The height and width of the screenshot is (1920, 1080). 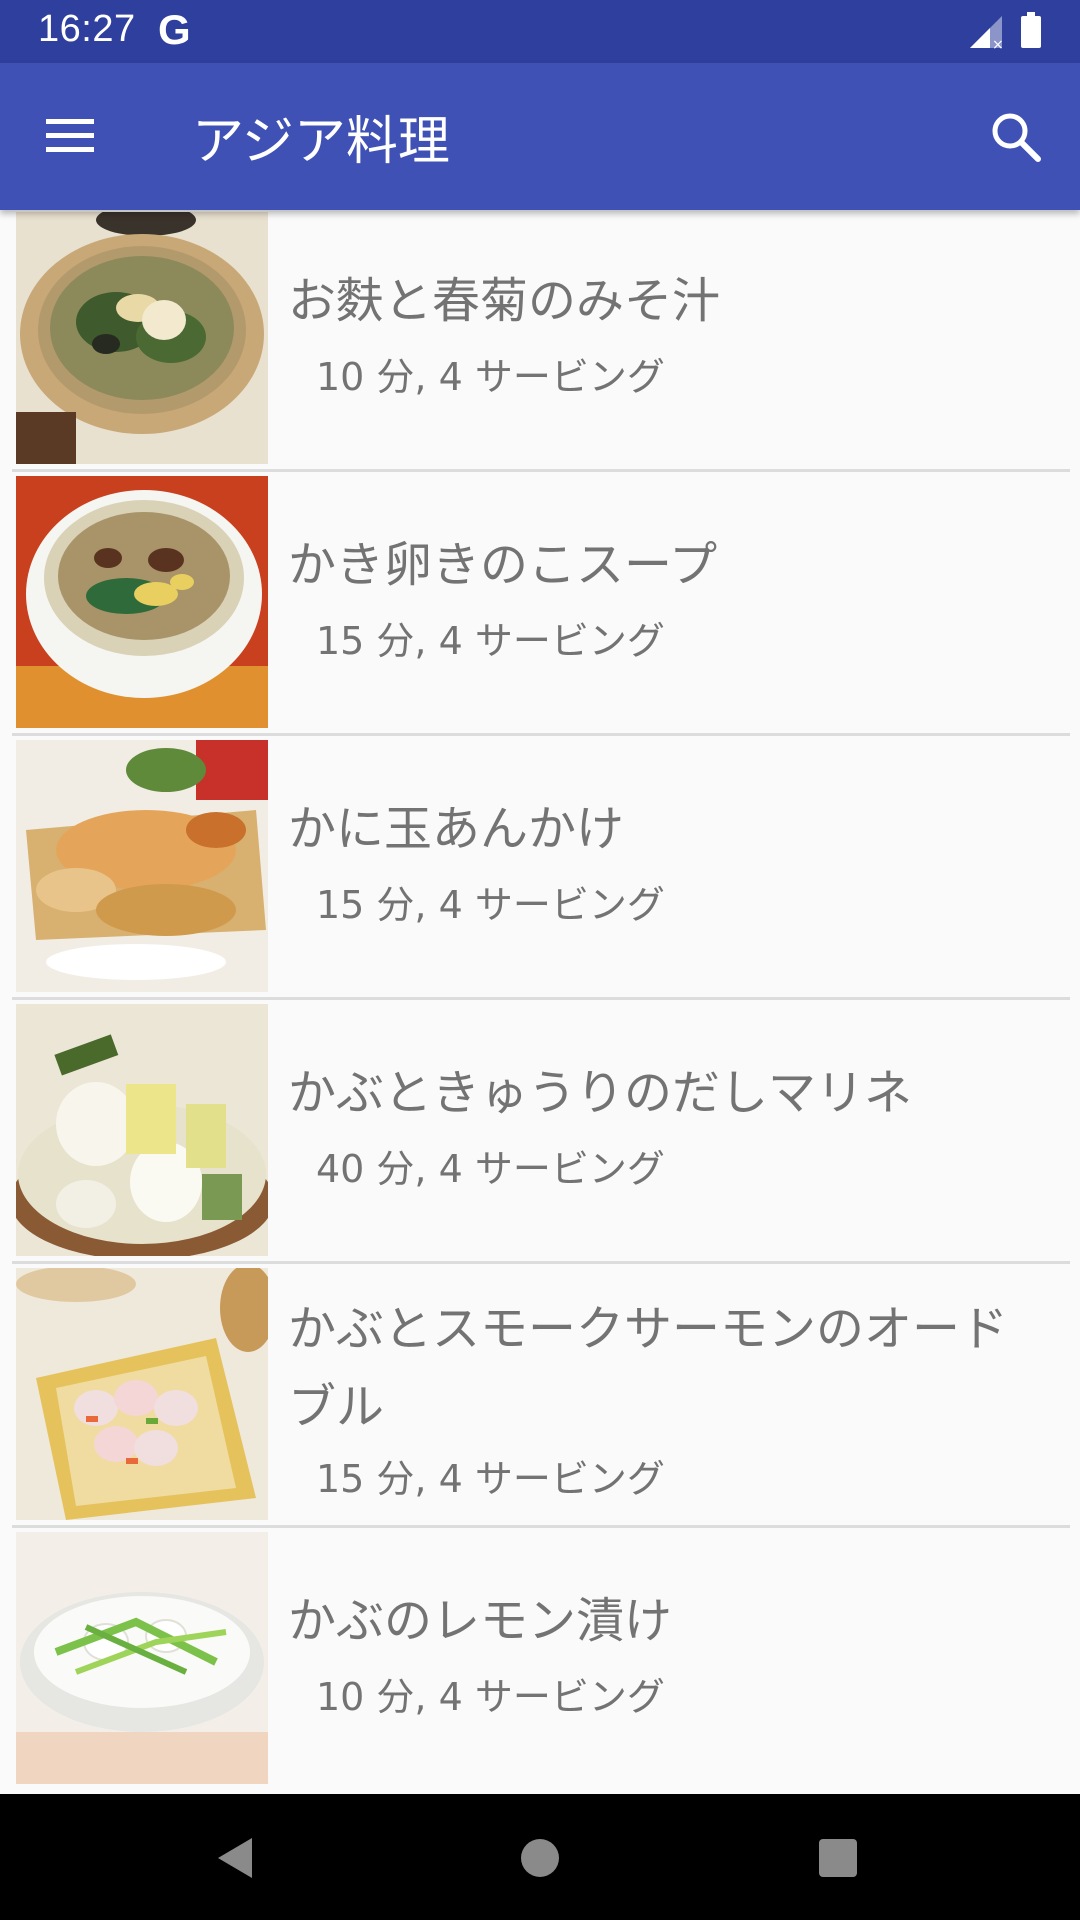 I want to click on recipe-title: かに玉あんかけ, so click(x=456, y=829).